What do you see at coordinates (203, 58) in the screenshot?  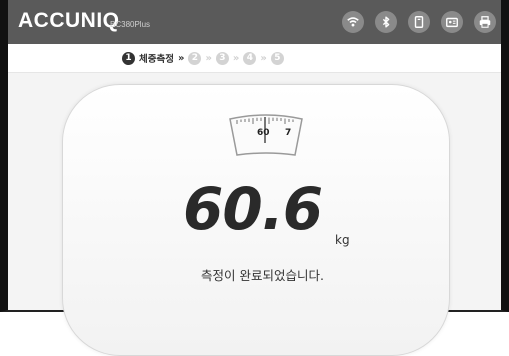 I see `step-indicator: 1 체중측정 » 2 » 3 » 4 » 5` at bounding box center [203, 58].